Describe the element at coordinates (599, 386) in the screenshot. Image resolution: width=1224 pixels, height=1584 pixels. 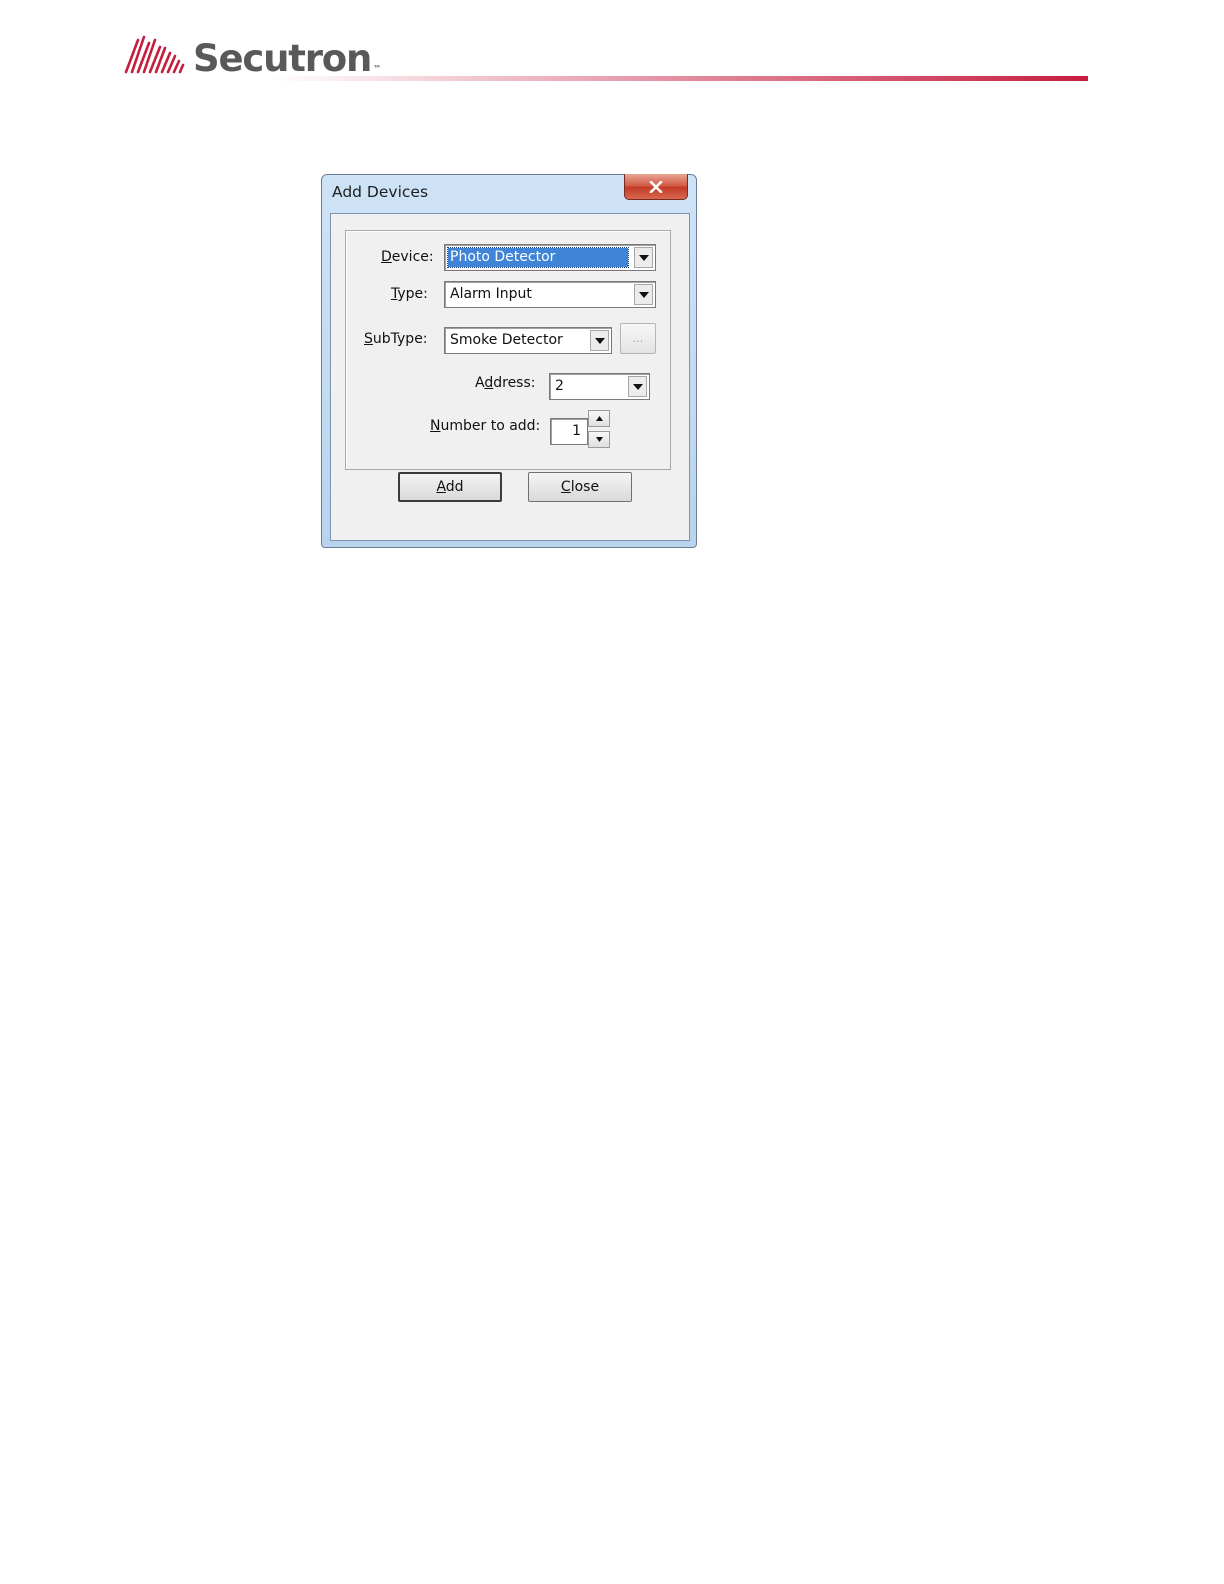
I see `address-dropdown: 2` at that location.